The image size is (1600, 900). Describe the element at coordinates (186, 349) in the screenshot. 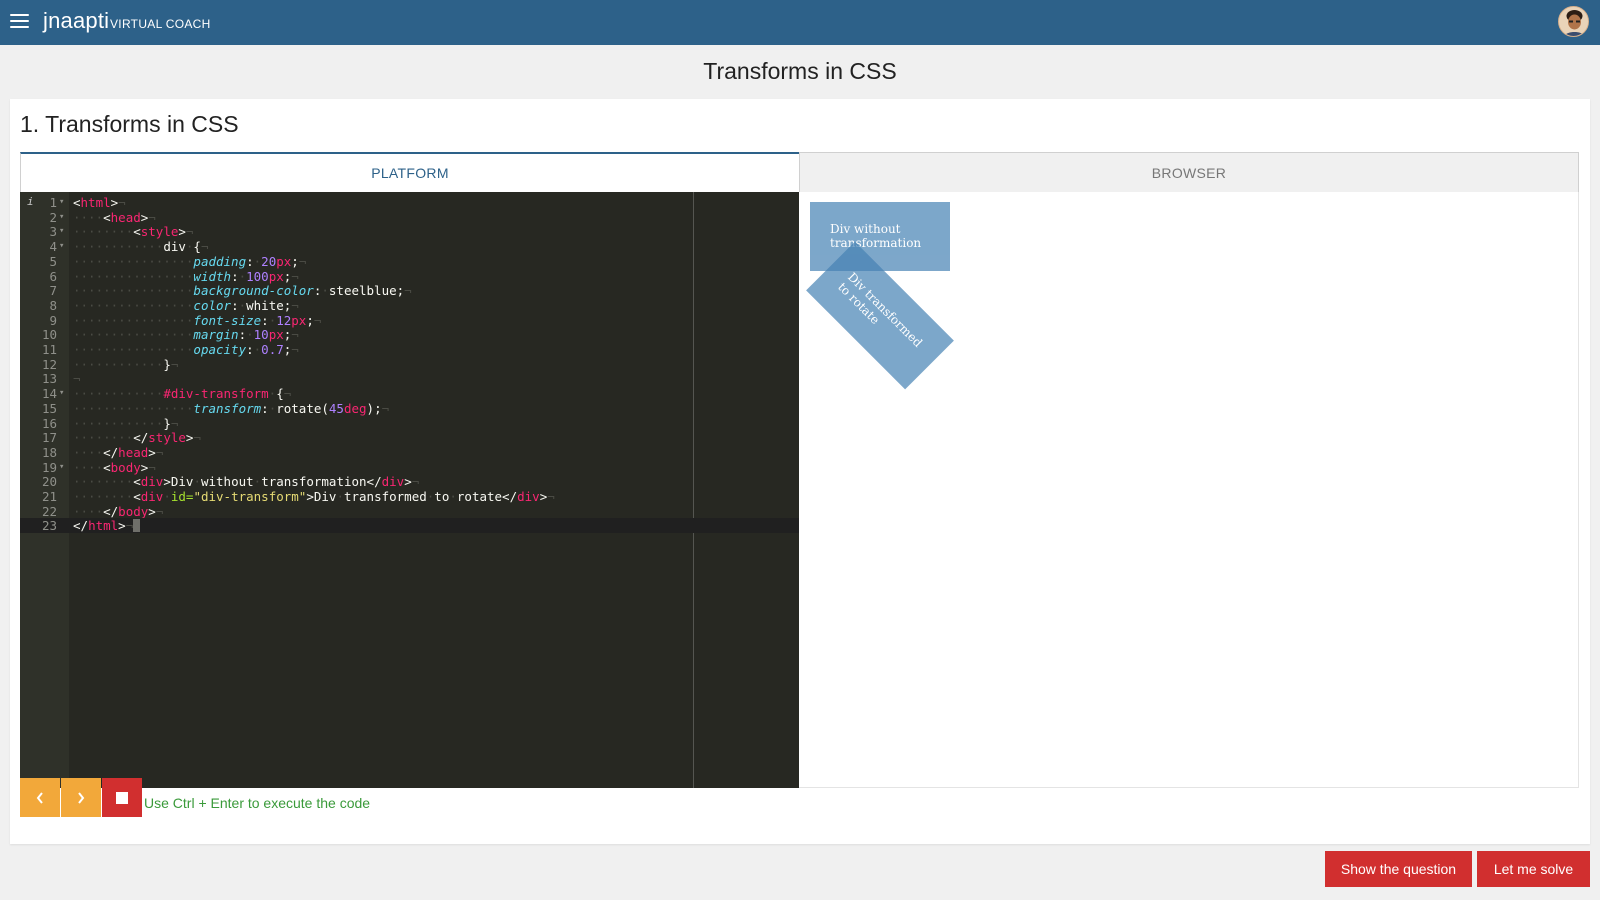

I see `code-text: ················opacity:·0.7;¬` at that location.